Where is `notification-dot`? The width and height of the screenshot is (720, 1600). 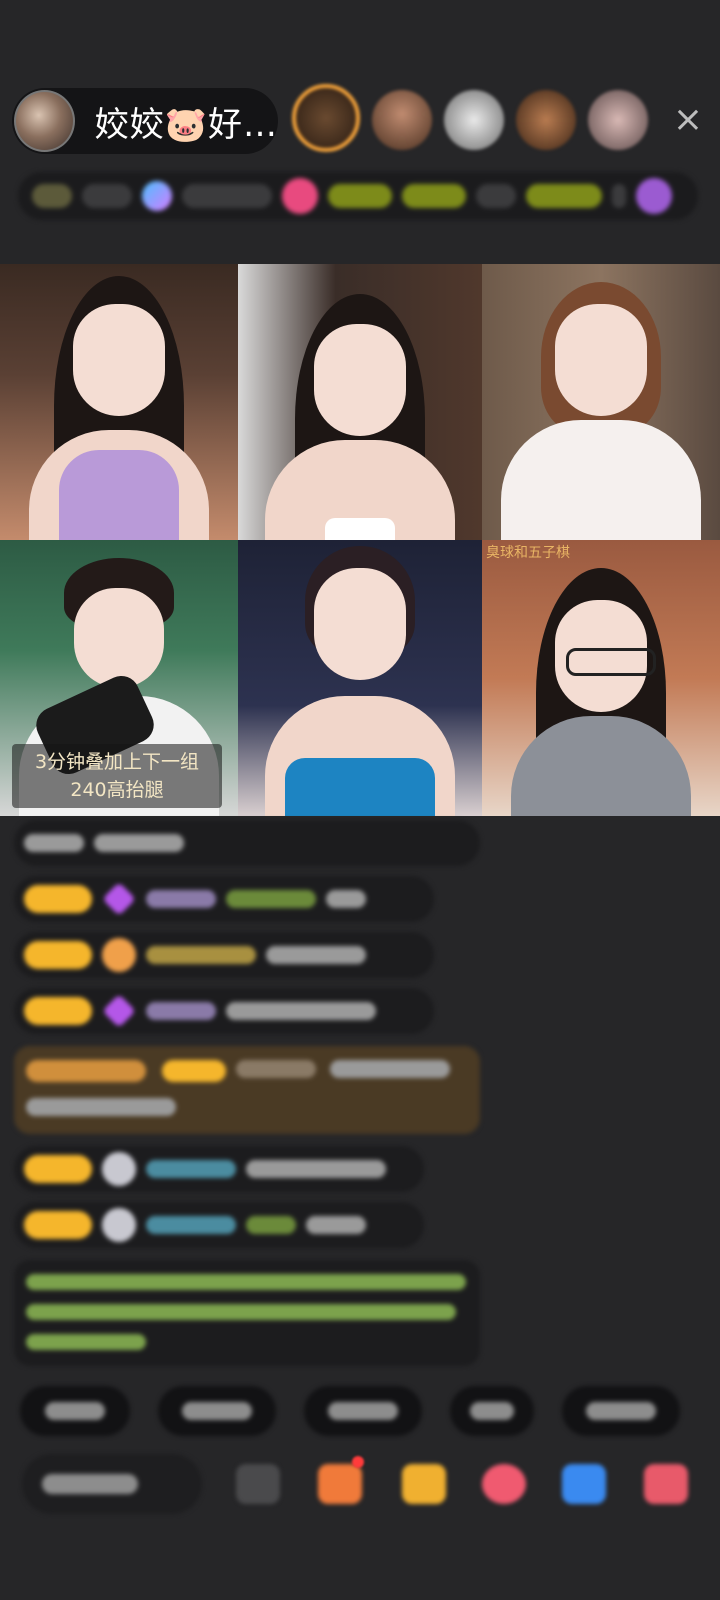 notification-dot is located at coordinates (358, 1462).